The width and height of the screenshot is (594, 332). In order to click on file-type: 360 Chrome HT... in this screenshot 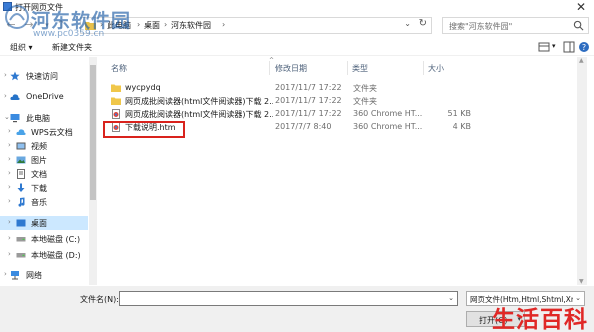, I will do `click(388, 113)`.